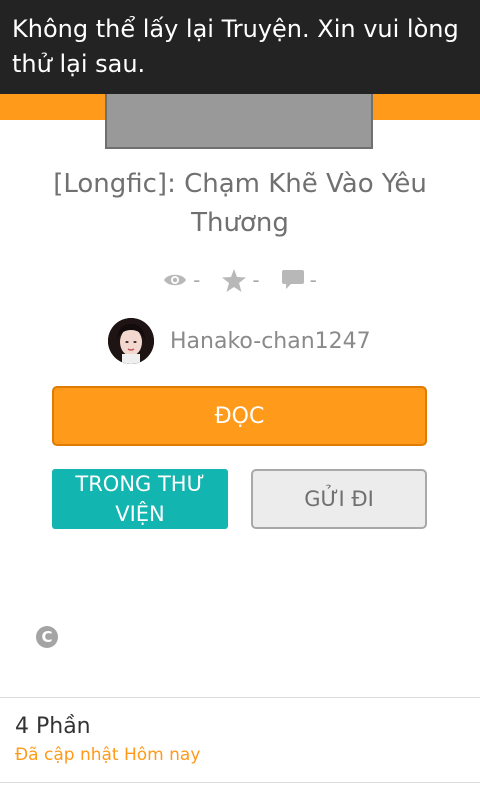 This screenshot has height=800, width=480. What do you see at coordinates (270, 341) in the screenshot?
I see `author-name: Hanako-chan1247` at bounding box center [270, 341].